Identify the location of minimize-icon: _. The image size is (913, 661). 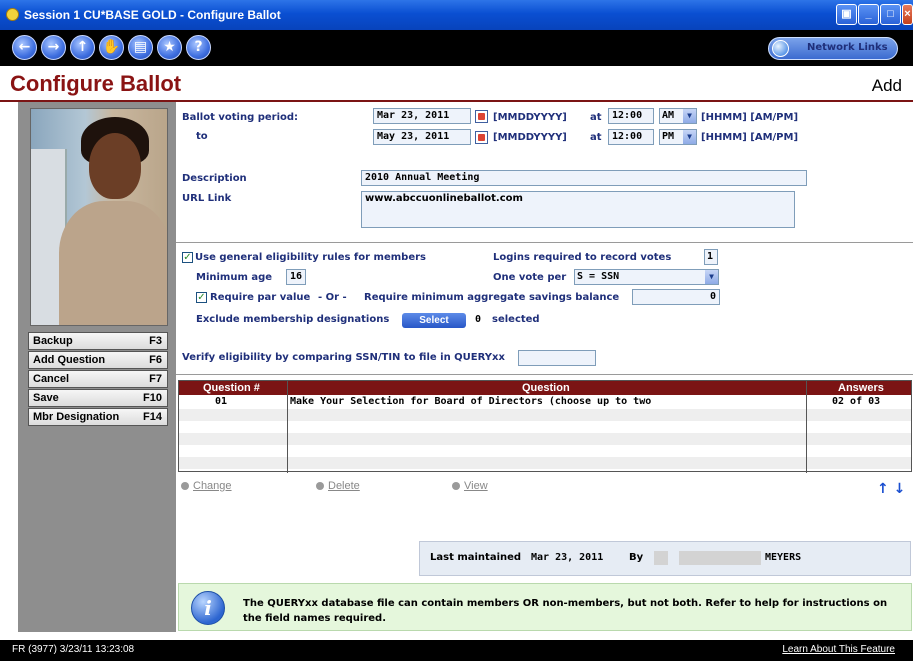
(868, 14).